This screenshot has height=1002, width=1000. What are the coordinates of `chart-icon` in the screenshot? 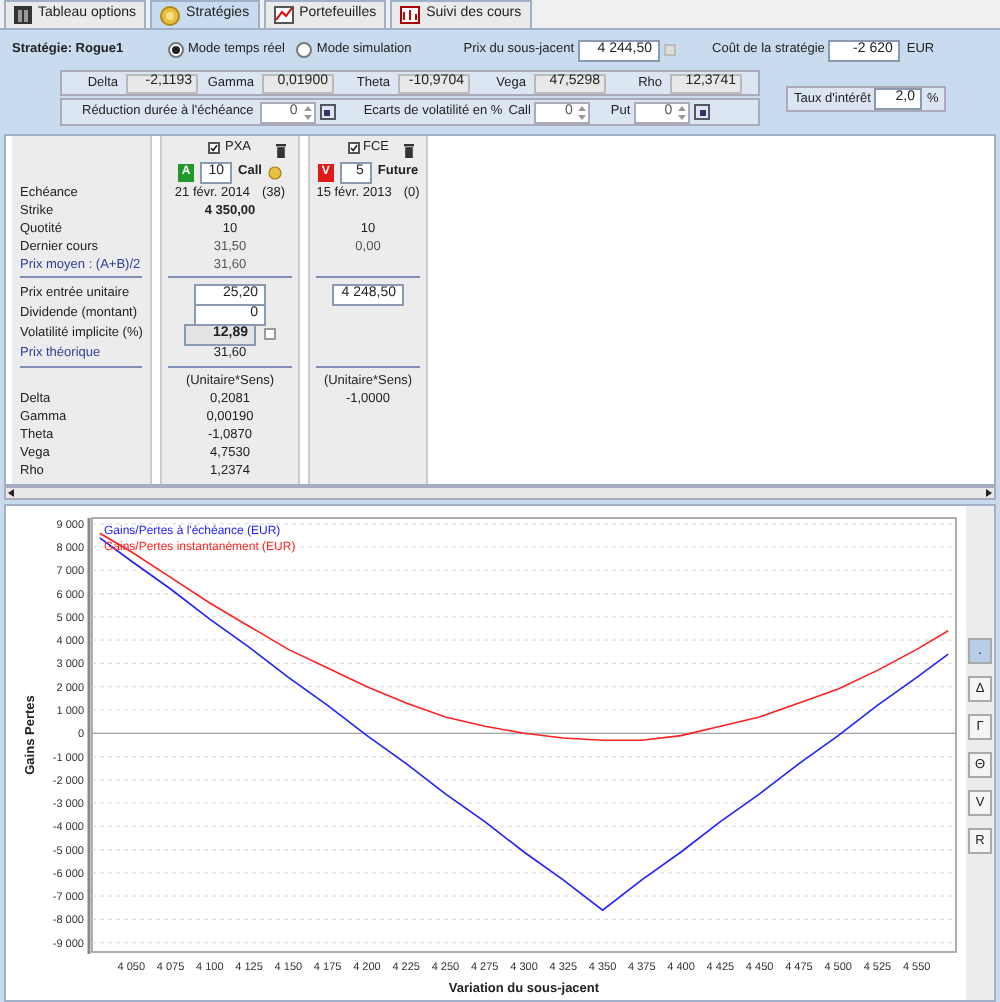 It's located at (410, 15).